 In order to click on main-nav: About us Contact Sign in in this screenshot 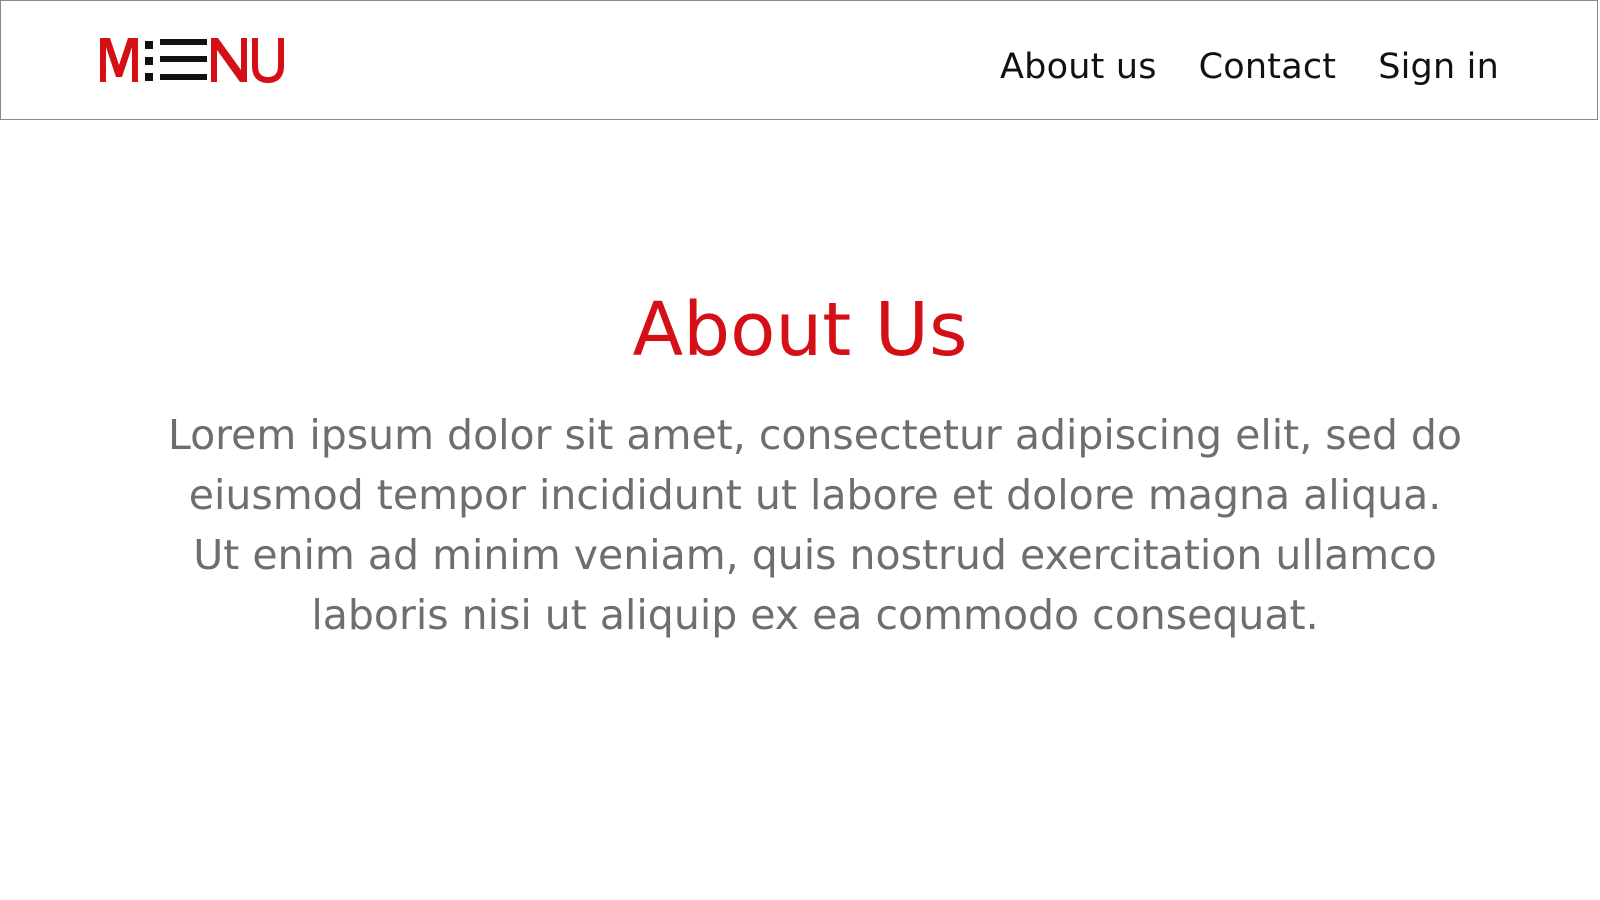, I will do `click(1249, 67)`.